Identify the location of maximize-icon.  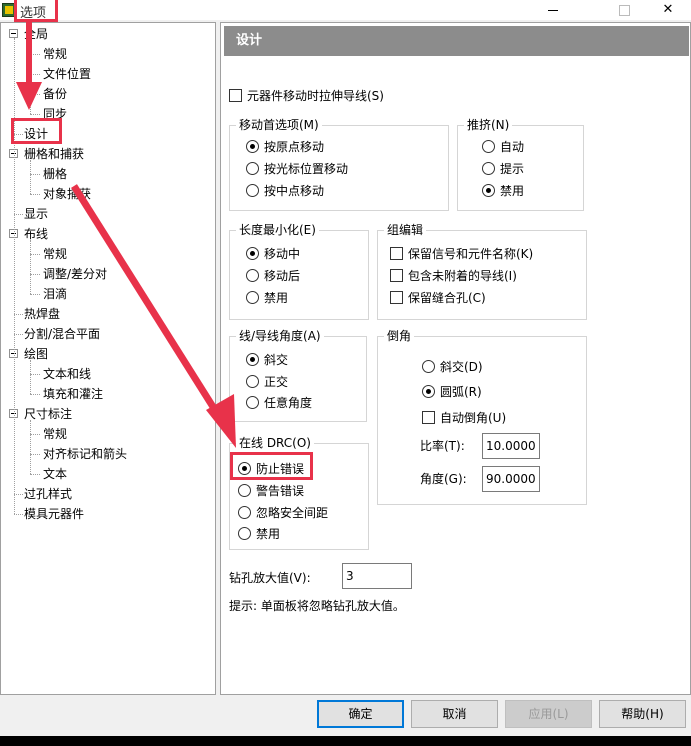
(623, 10).